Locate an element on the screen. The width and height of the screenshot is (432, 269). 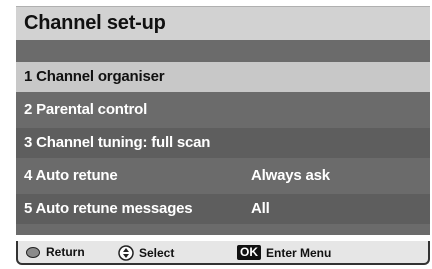
select-hint: Select is located at coordinates (146, 253).